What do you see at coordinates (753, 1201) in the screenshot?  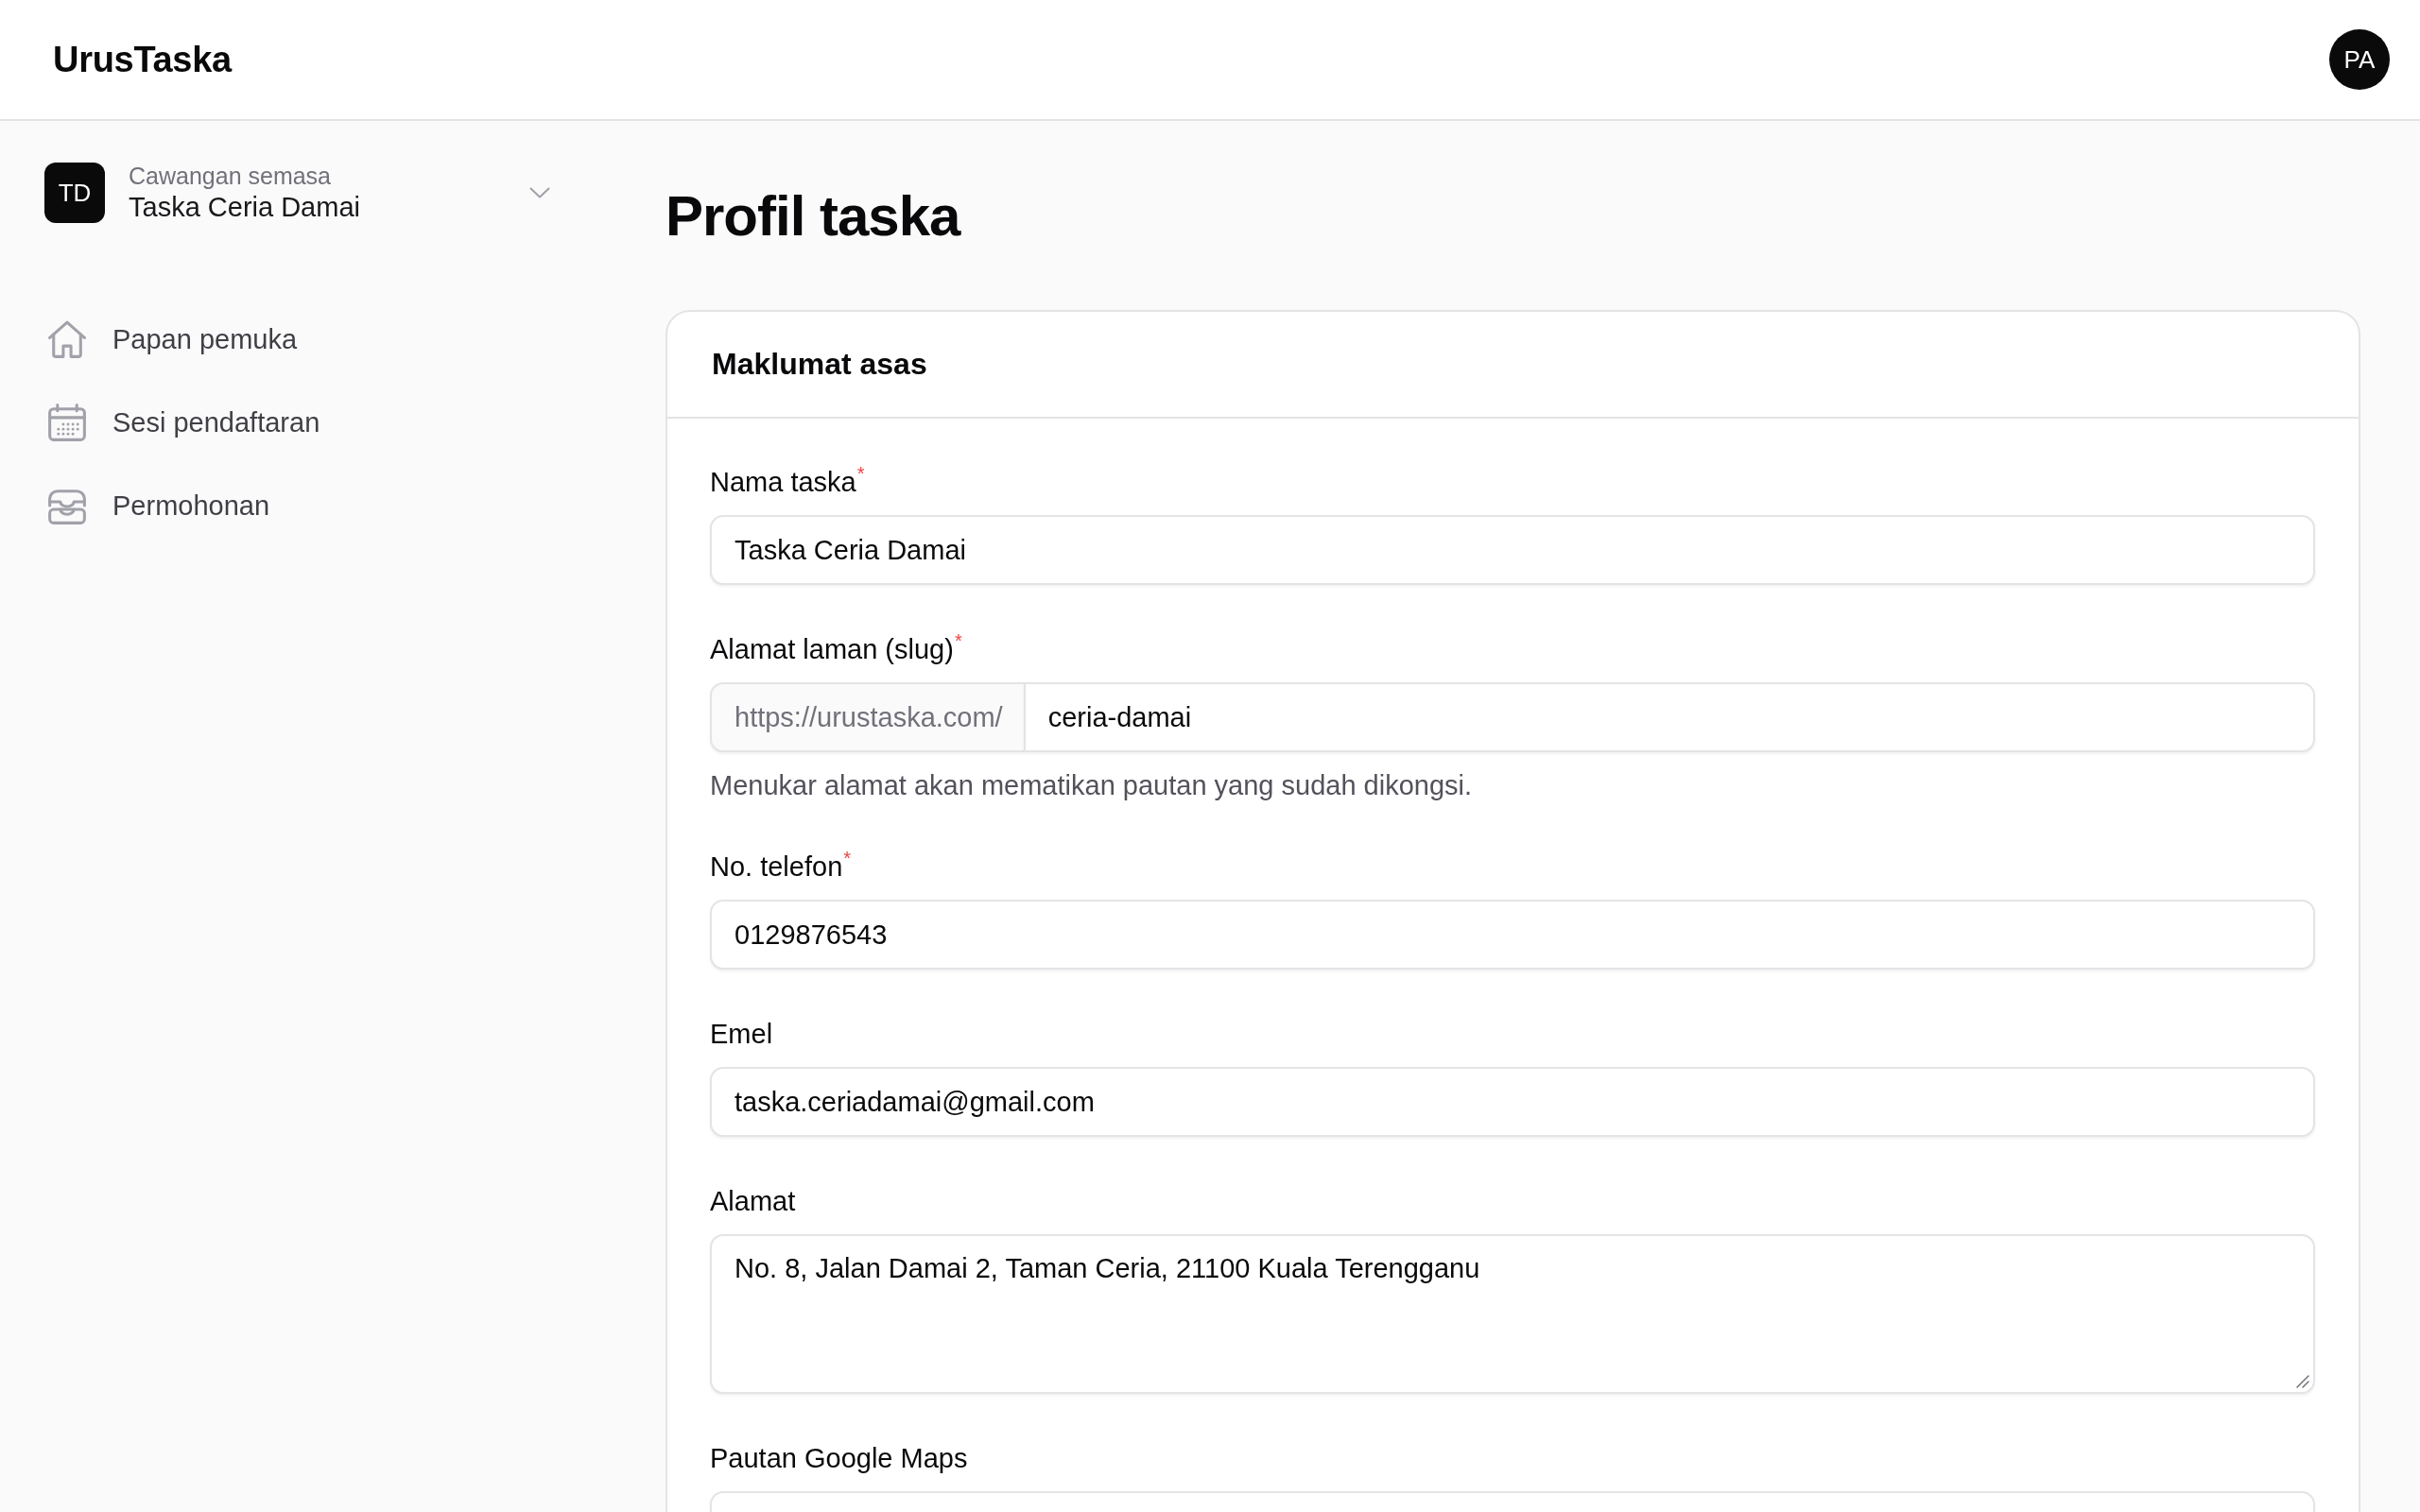 I see `field-label: Alamat` at bounding box center [753, 1201].